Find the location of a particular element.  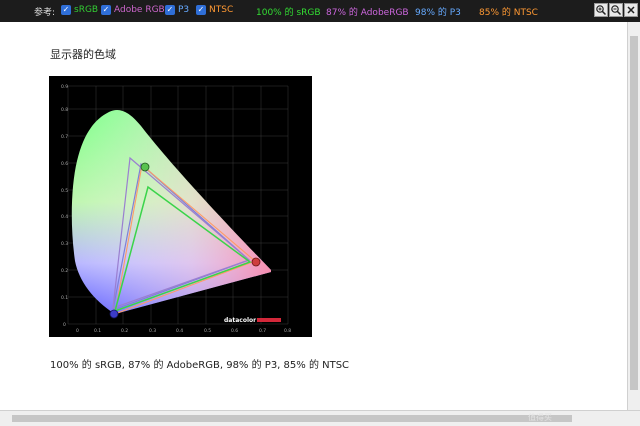

watermark: 值得买 is located at coordinates (540, 417).